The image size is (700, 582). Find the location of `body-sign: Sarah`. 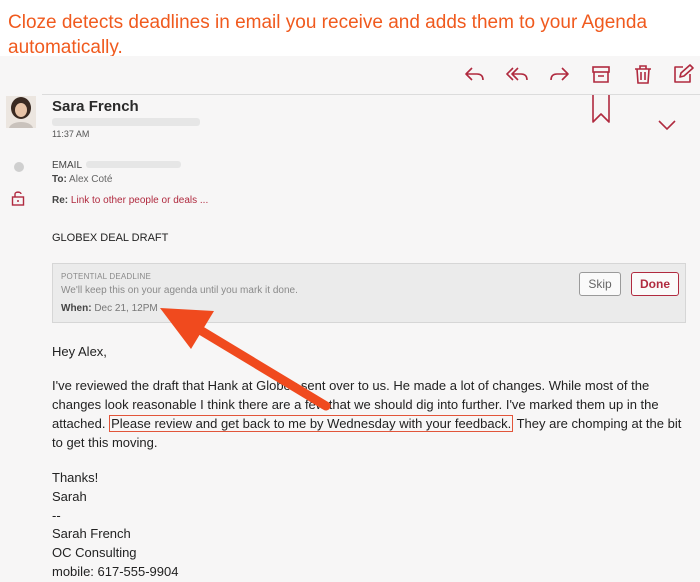

body-sign: Sarah is located at coordinates (69, 496).